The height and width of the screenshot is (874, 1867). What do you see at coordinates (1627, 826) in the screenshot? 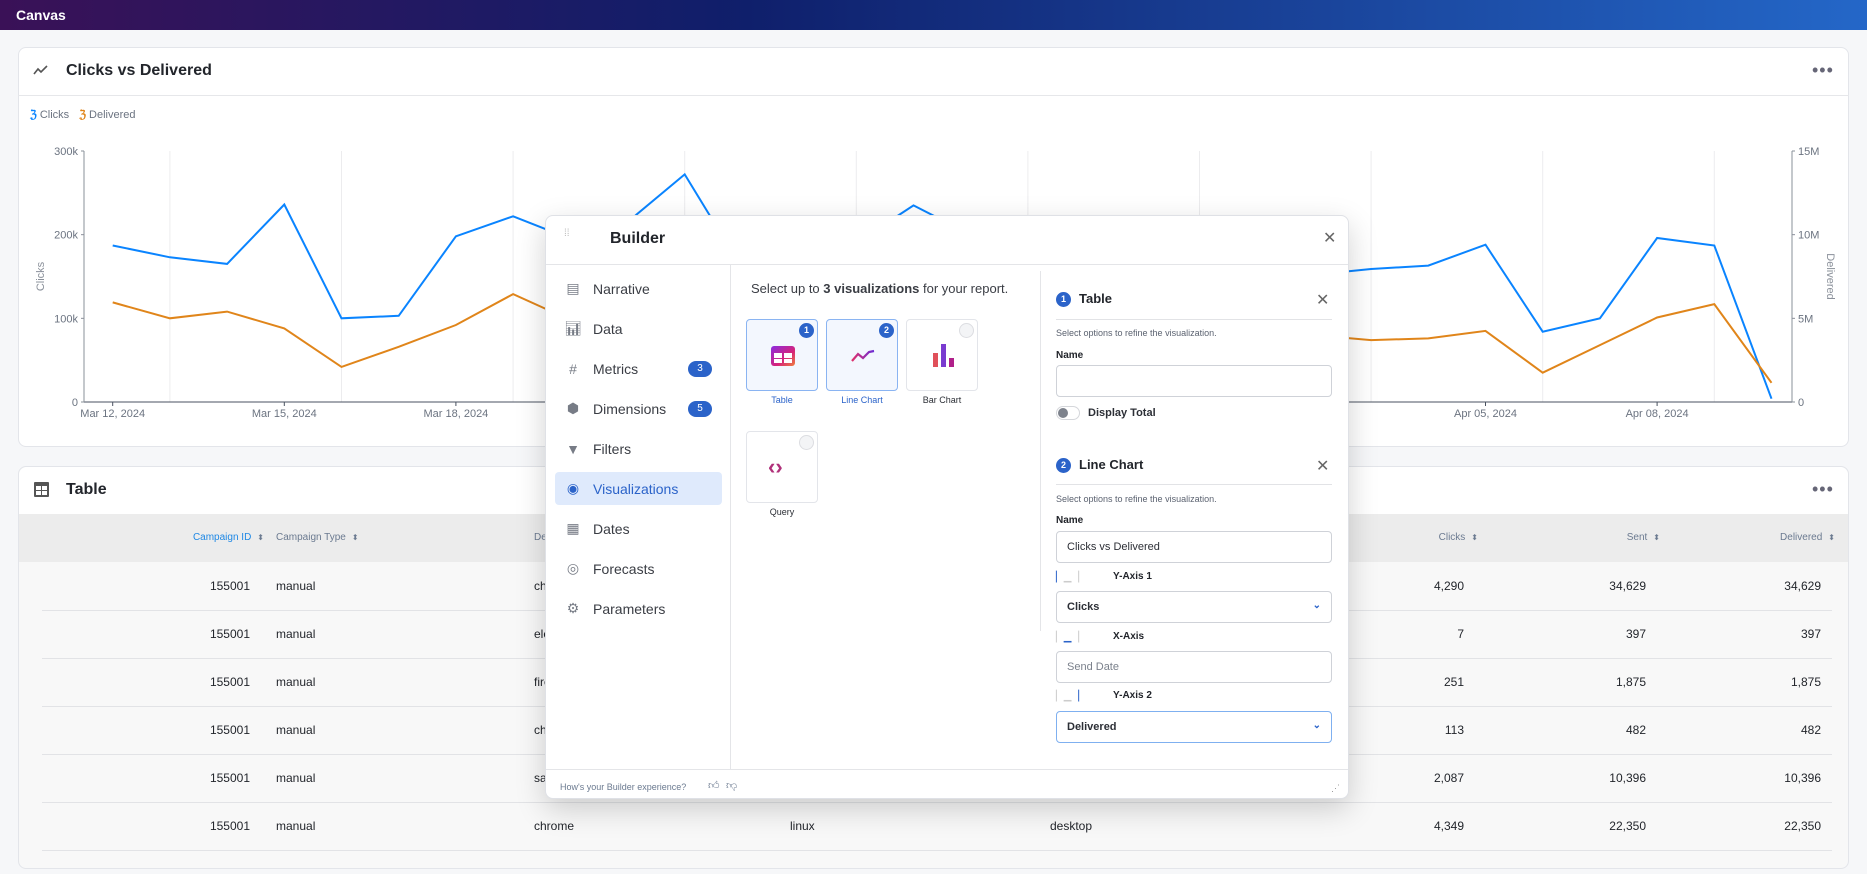
I see `table-cell: 22,350` at bounding box center [1627, 826].